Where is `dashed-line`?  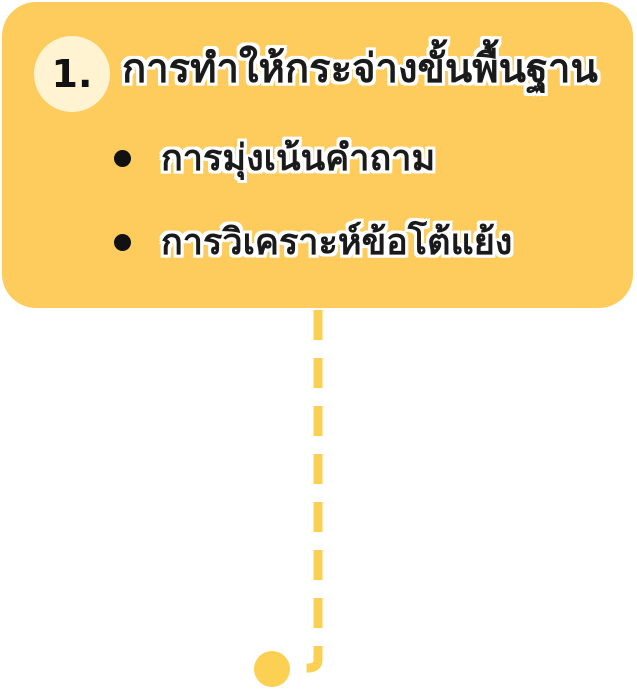 dashed-line is located at coordinates (307, 491).